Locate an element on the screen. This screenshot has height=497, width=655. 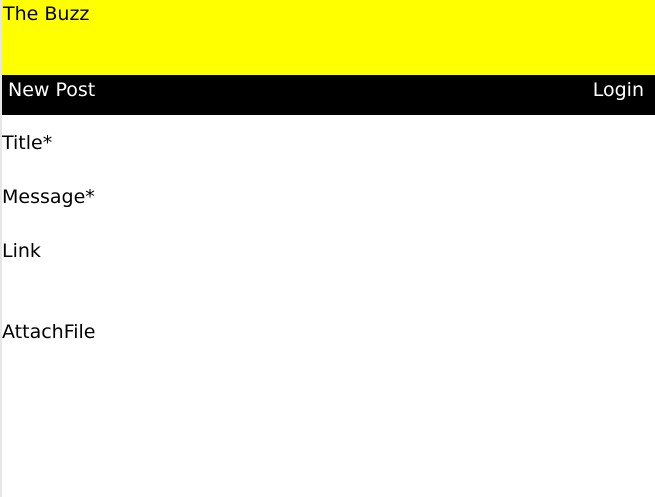
nav-bar: New Post Login is located at coordinates (328, 95).